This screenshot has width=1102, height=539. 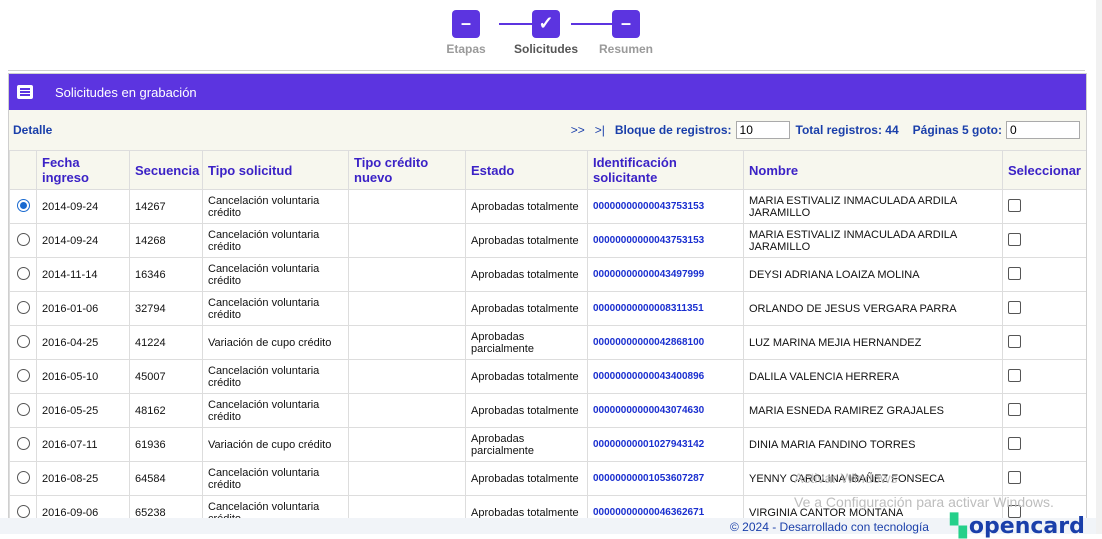 What do you see at coordinates (166, 410) in the screenshot?
I see `cell-secuencia: 48162` at bounding box center [166, 410].